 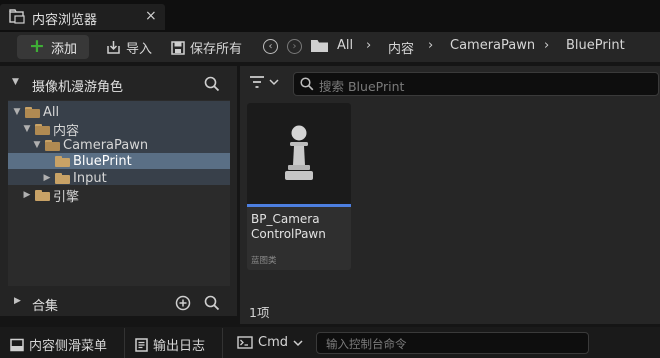 What do you see at coordinates (78, 87) in the screenshot?
I see `sources-title: 摄像机漫游角色` at bounding box center [78, 87].